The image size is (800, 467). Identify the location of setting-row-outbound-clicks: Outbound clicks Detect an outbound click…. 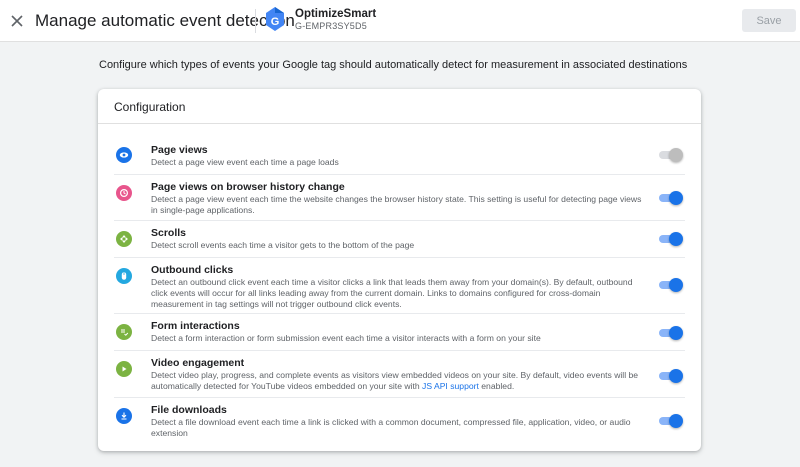
(399, 286).